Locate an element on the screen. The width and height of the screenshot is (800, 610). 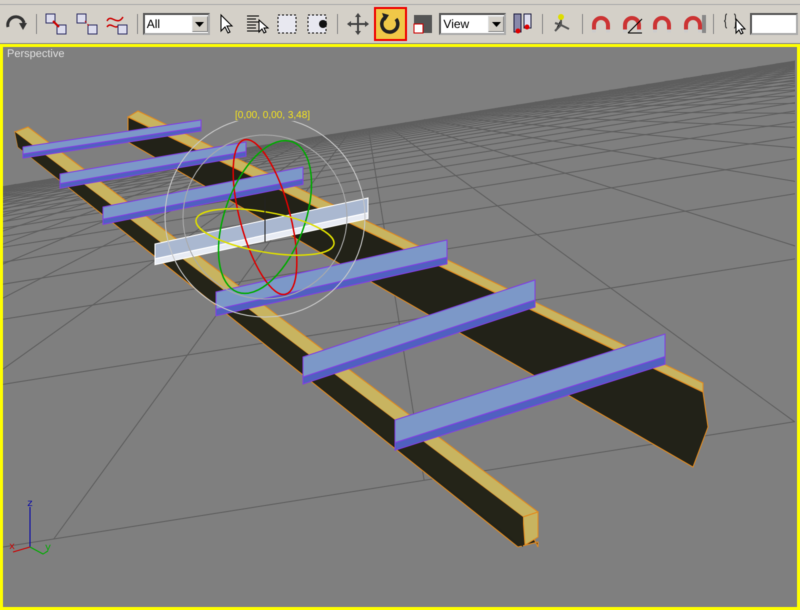
move-icon is located at coordinates (357, 24).